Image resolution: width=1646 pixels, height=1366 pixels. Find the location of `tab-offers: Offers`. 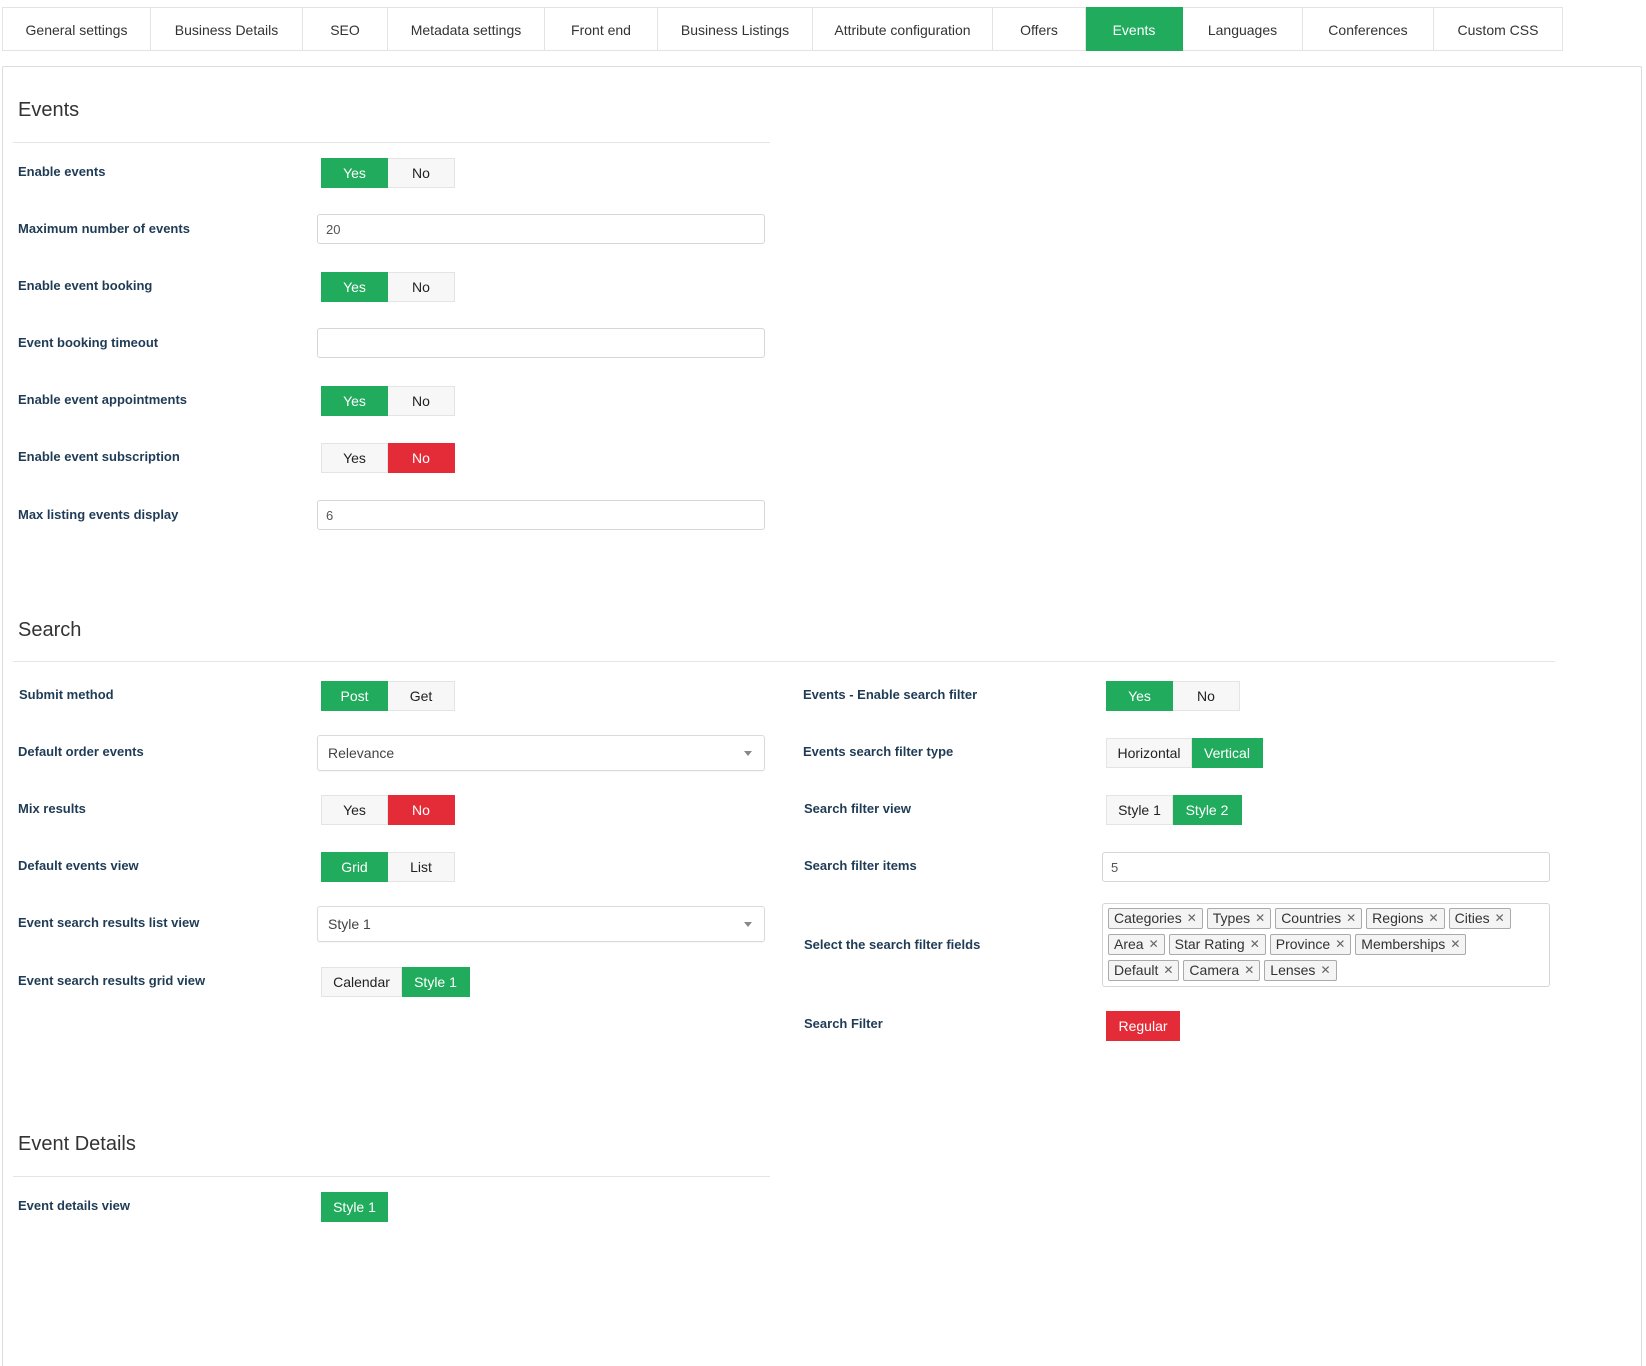

tab-offers: Offers is located at coordinates (1039, 29).